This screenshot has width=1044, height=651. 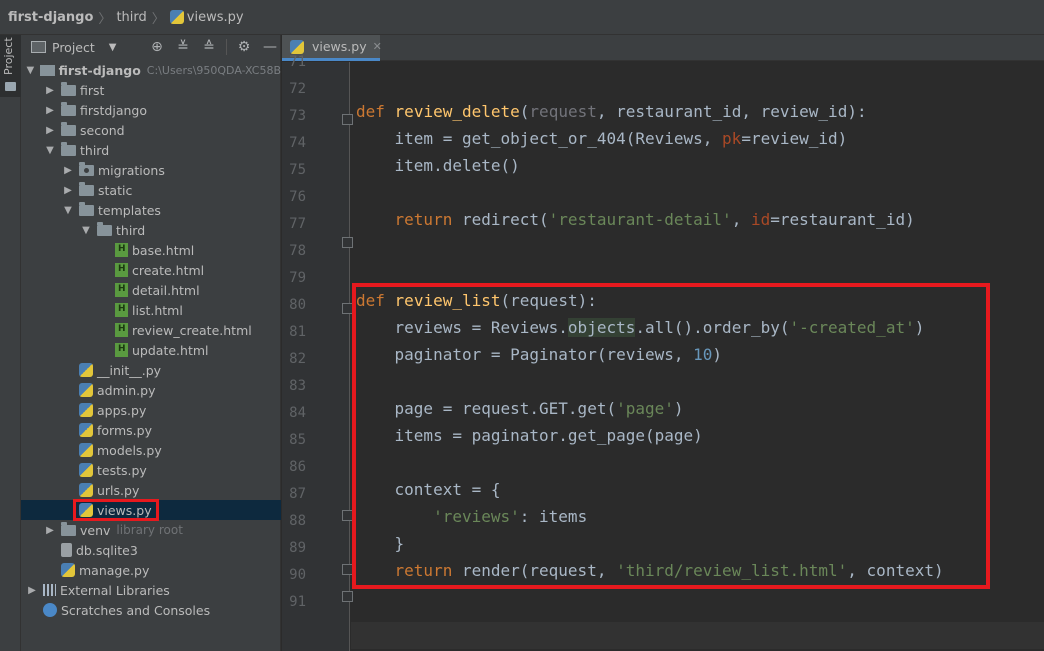 I want to click on project-view-selector: Project, so click(x=73, y=47).